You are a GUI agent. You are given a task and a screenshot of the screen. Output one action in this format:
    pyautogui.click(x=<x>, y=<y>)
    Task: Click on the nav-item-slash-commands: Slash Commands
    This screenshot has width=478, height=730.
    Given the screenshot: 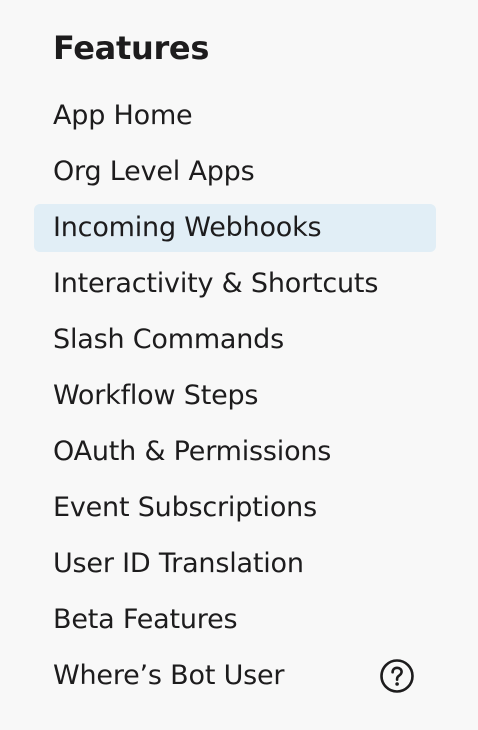 What is the action you would take?
    pyautogui.click(x=235, y=340)
    